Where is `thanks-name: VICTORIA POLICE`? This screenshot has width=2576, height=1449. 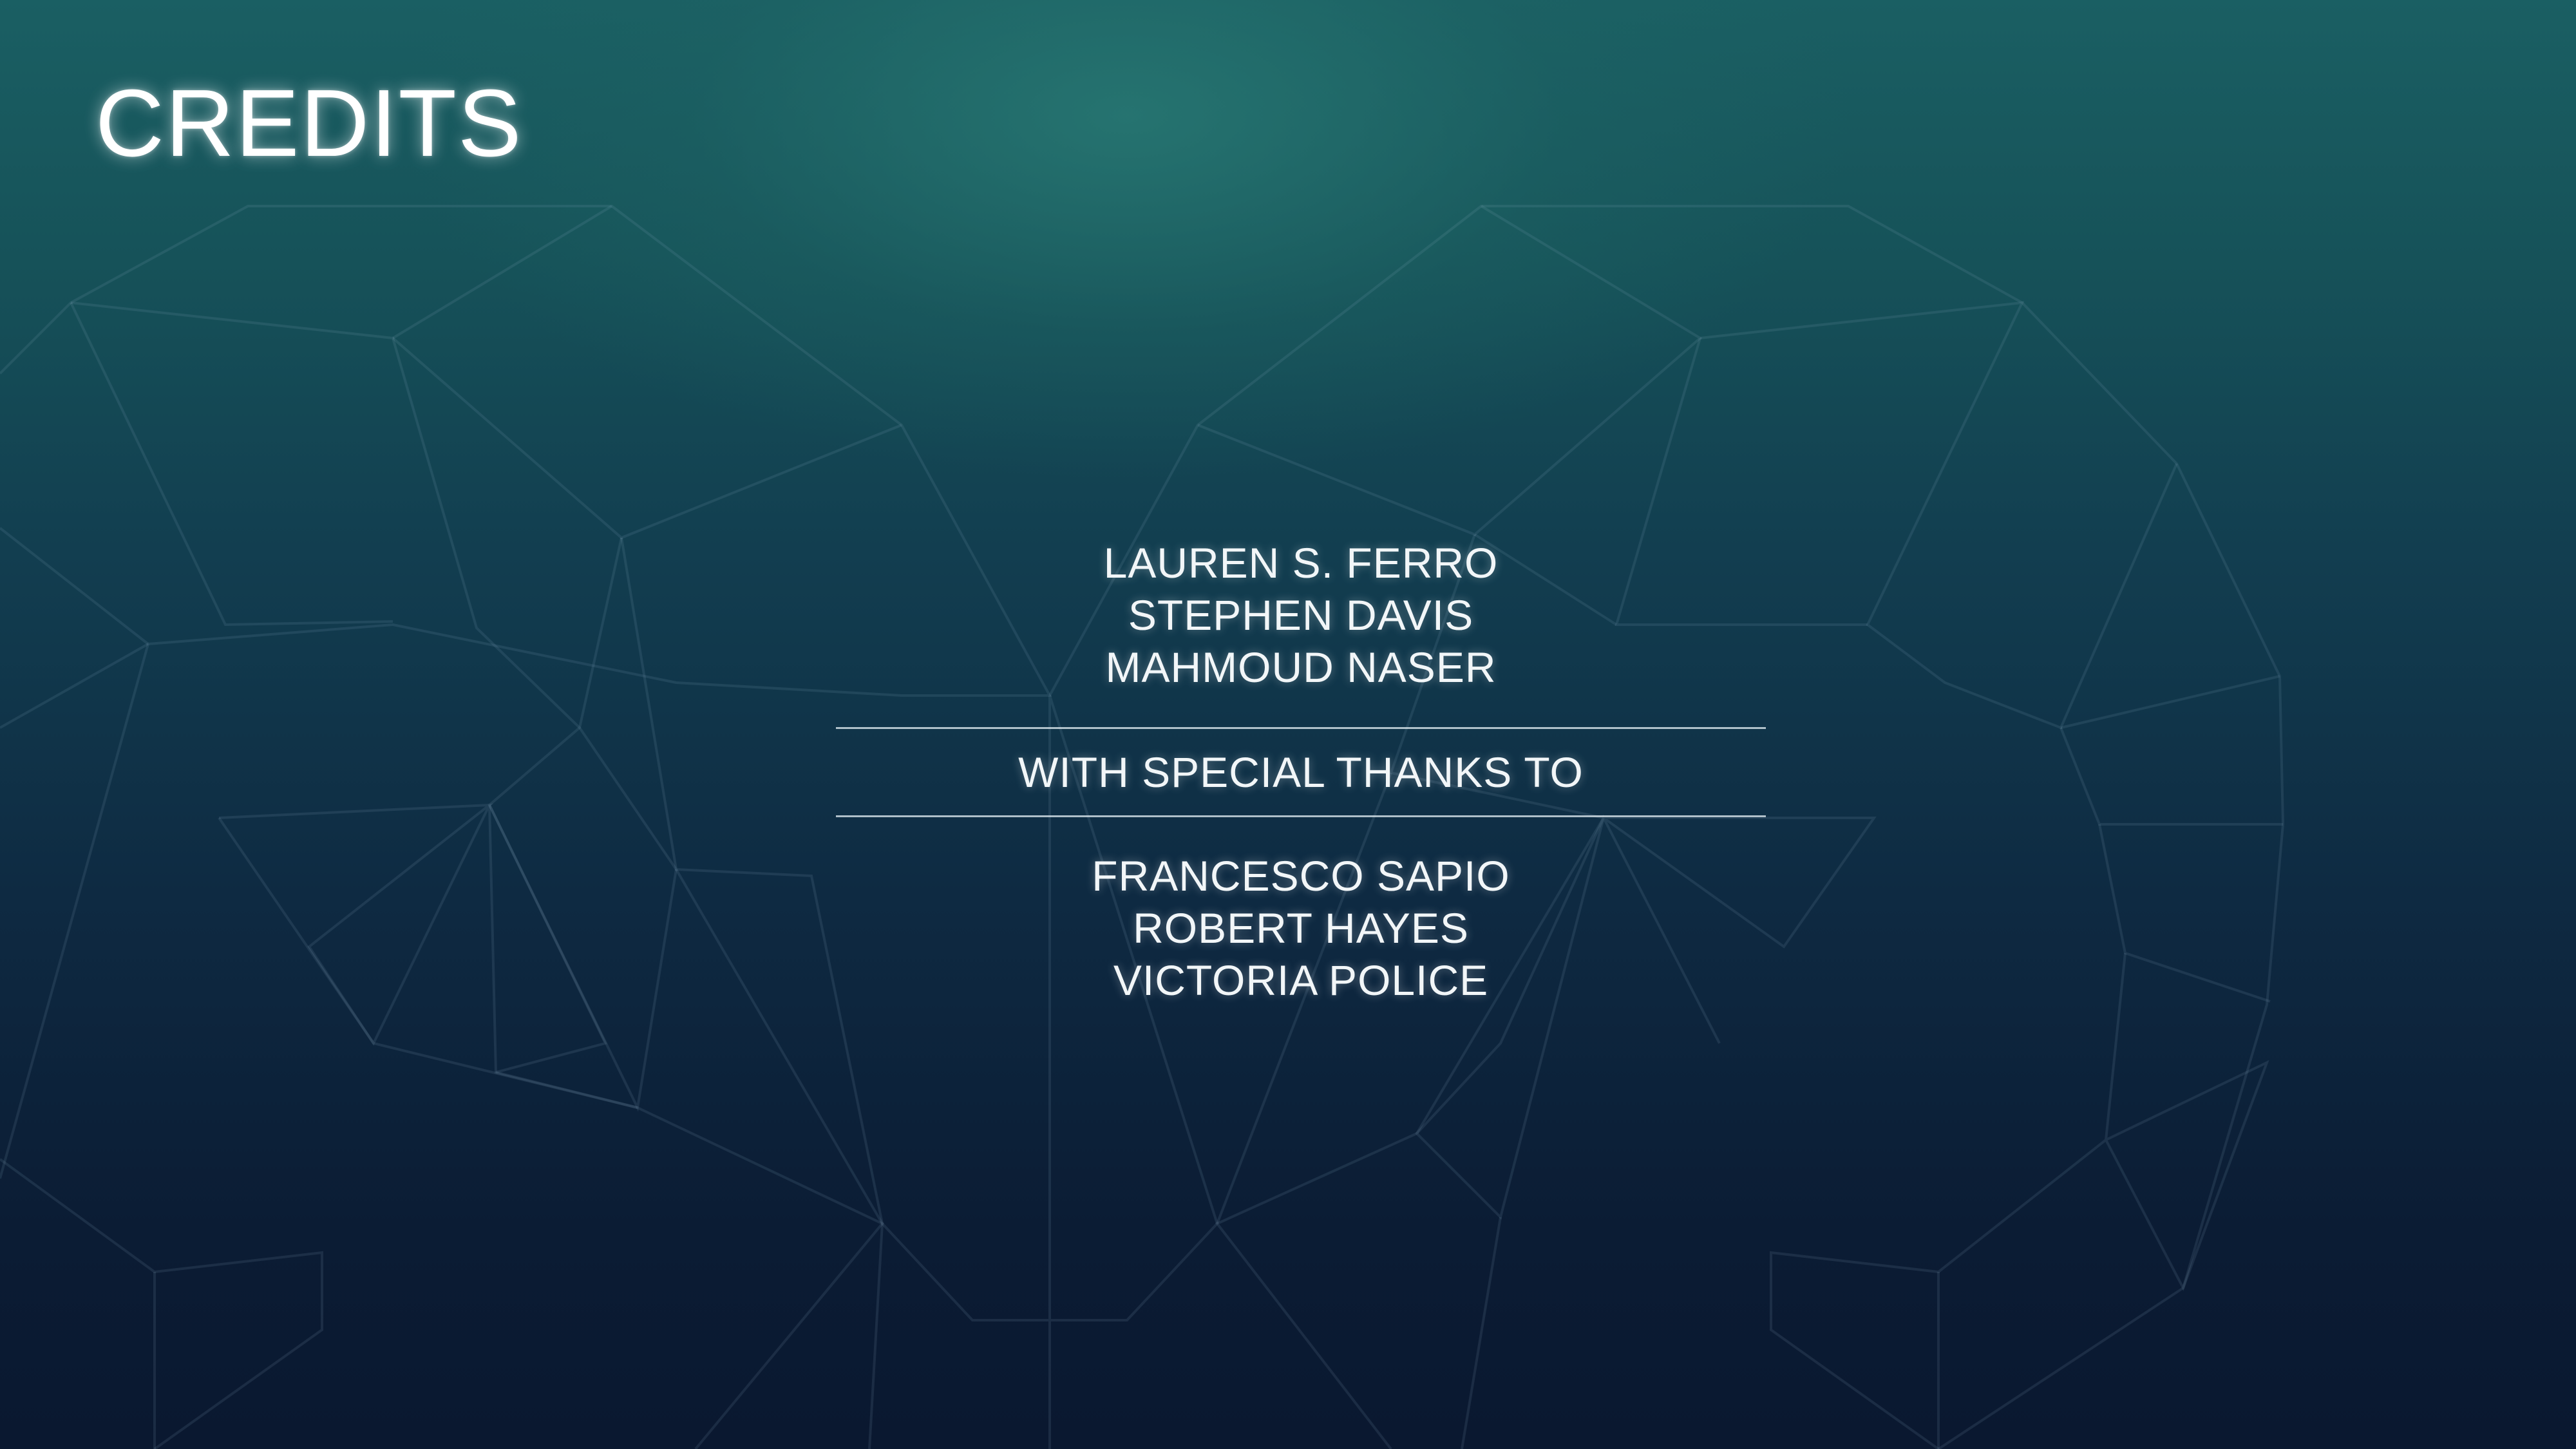 thanks-name: VICTORIA POLICE is located at coordinates (1301, 980).